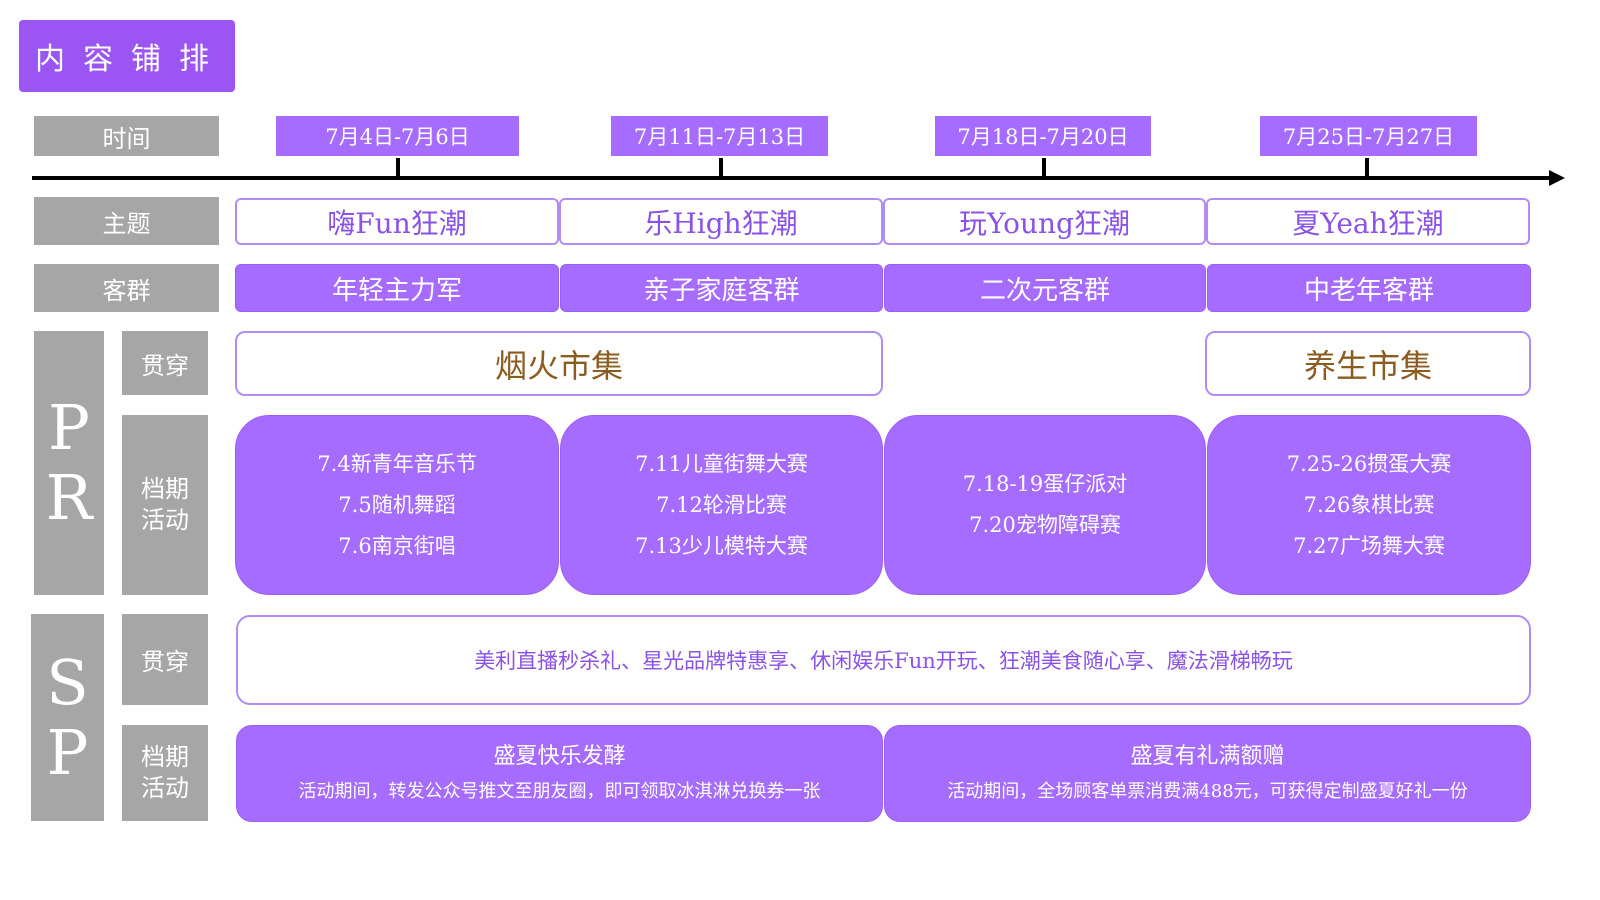  Describe the element at coordinates (67, 752) in the screenshot. I see `sp-letter-p: P` at that location.